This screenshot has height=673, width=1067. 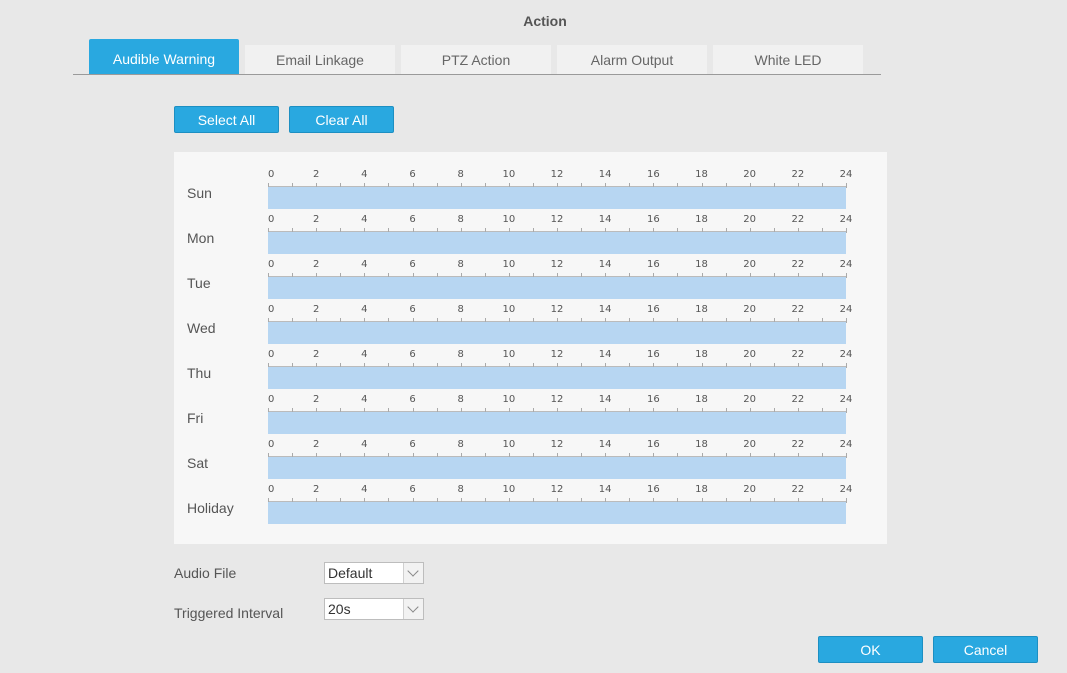 What do you see at coordinates (545, 21) in the screenshot?
I see `dialog-title: Action` at bounding box center [545, 21].